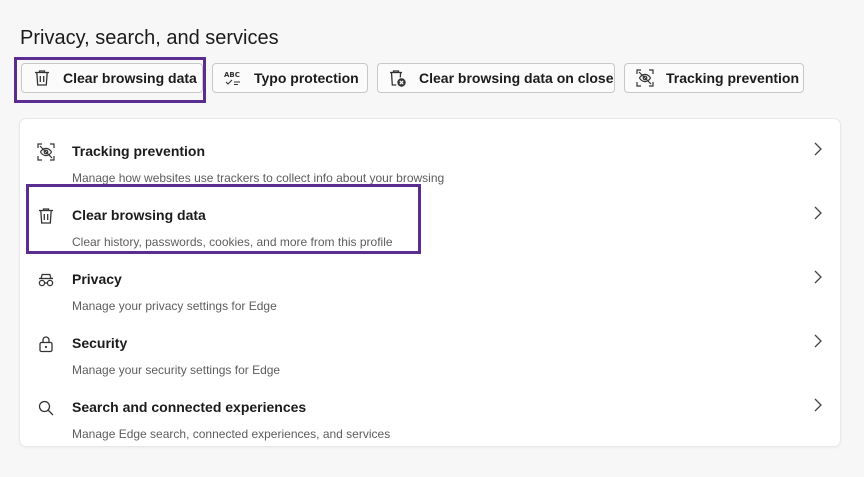  I want to click on lock-icon, so click(46, 344).